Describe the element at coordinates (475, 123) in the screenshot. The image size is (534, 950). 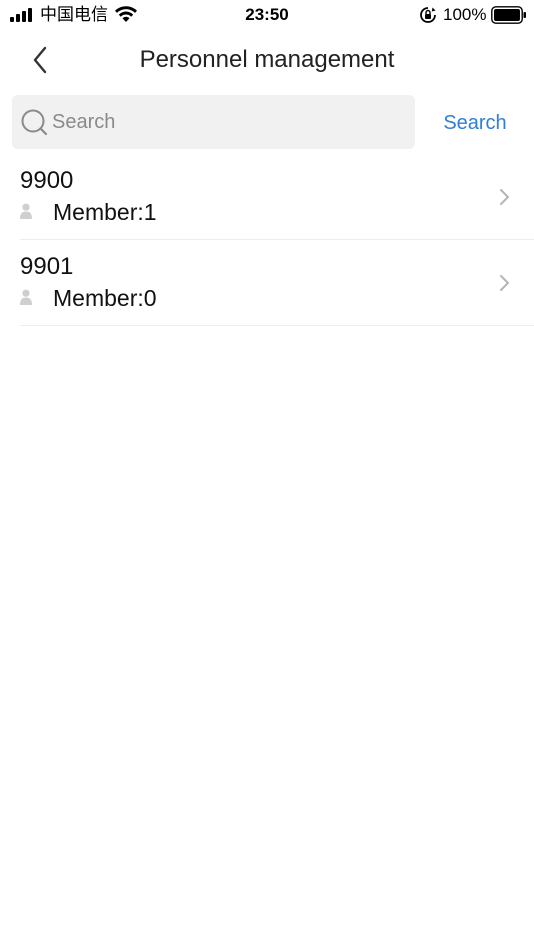
I see `search-button: Search` at that location.